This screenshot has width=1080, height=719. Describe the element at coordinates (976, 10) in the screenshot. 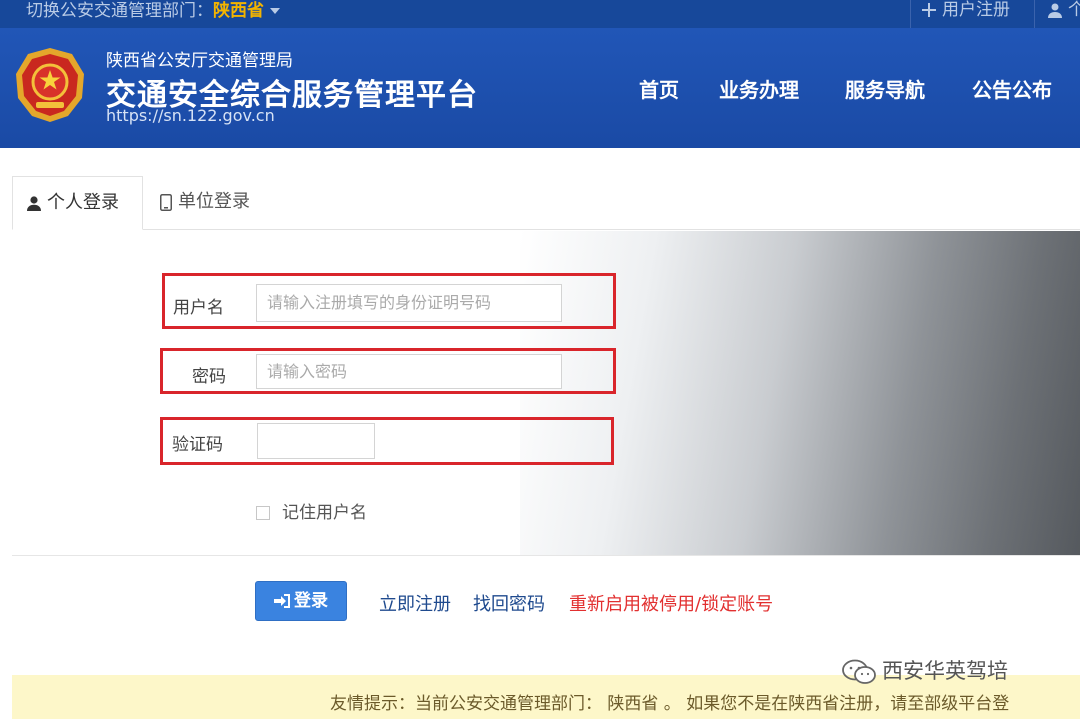

I see `user-register-label: 用户注册` at that location.